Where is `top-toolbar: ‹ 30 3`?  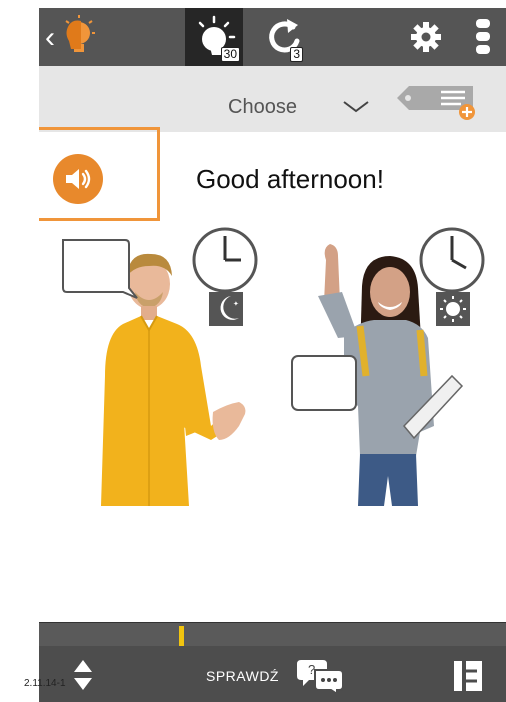
top-toolbar: ‹ 30 3 is located at coordinates (272, 37).